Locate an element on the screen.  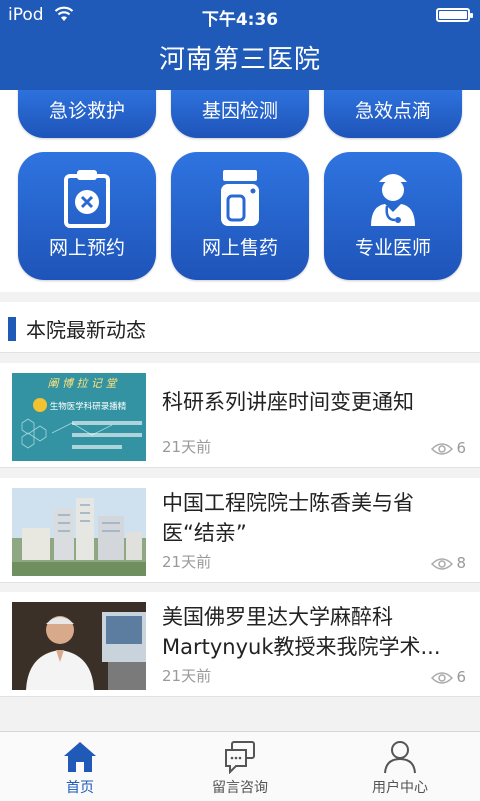
service-doctors: 专业医师 is located at coordinates (393, 216).